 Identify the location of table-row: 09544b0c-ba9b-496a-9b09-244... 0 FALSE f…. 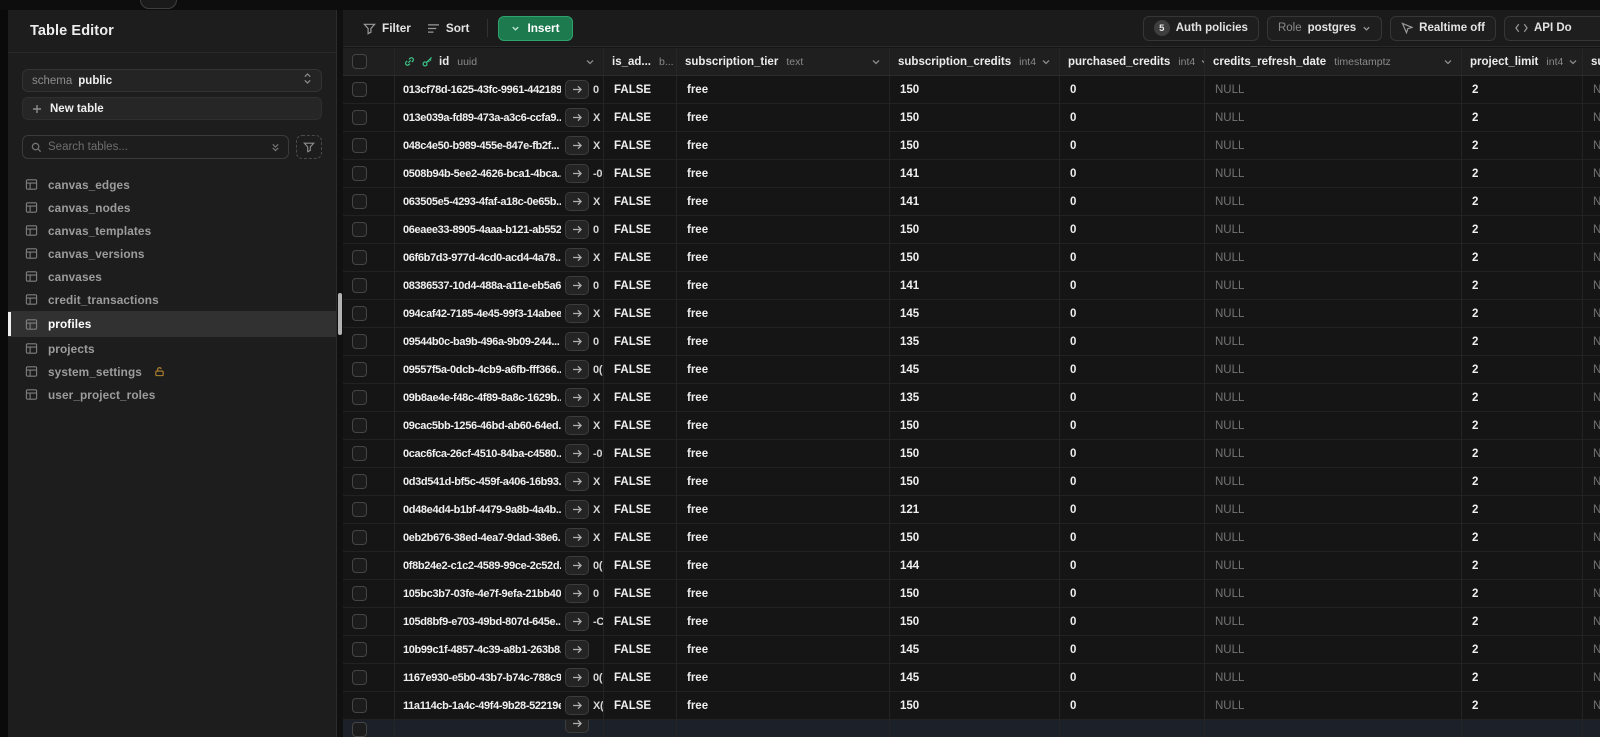
(971, 342).